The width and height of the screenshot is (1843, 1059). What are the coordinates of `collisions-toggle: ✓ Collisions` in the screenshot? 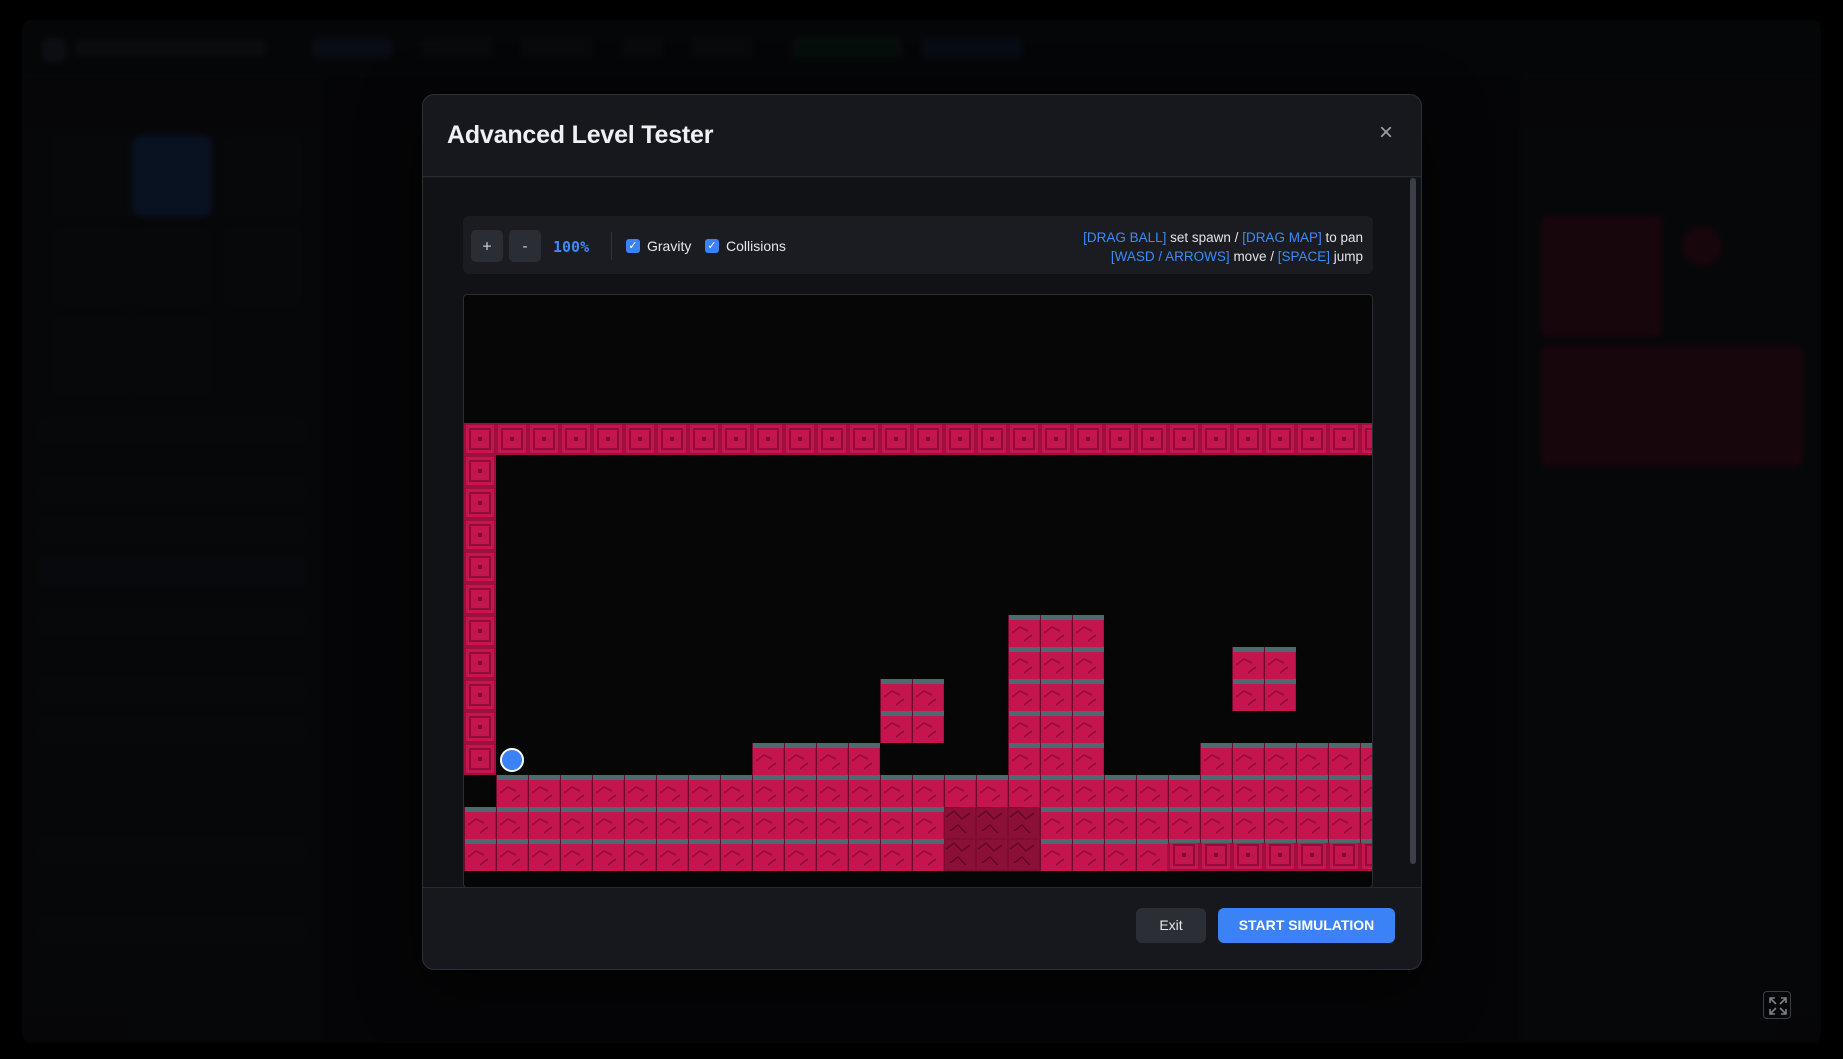 It's located at (745, 246).